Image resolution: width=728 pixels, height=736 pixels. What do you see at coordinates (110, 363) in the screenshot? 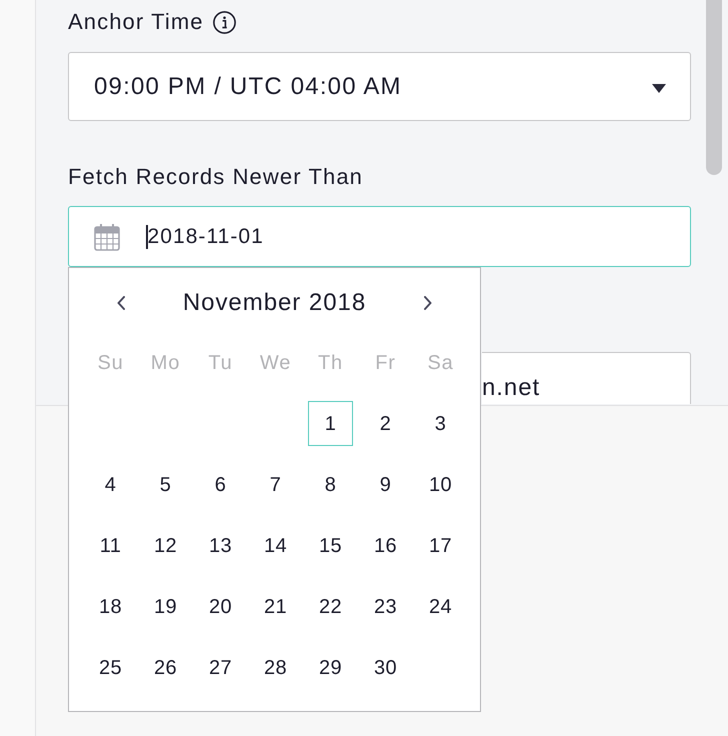
I see `weekday-label: Su` at bounding box center [110, 363].